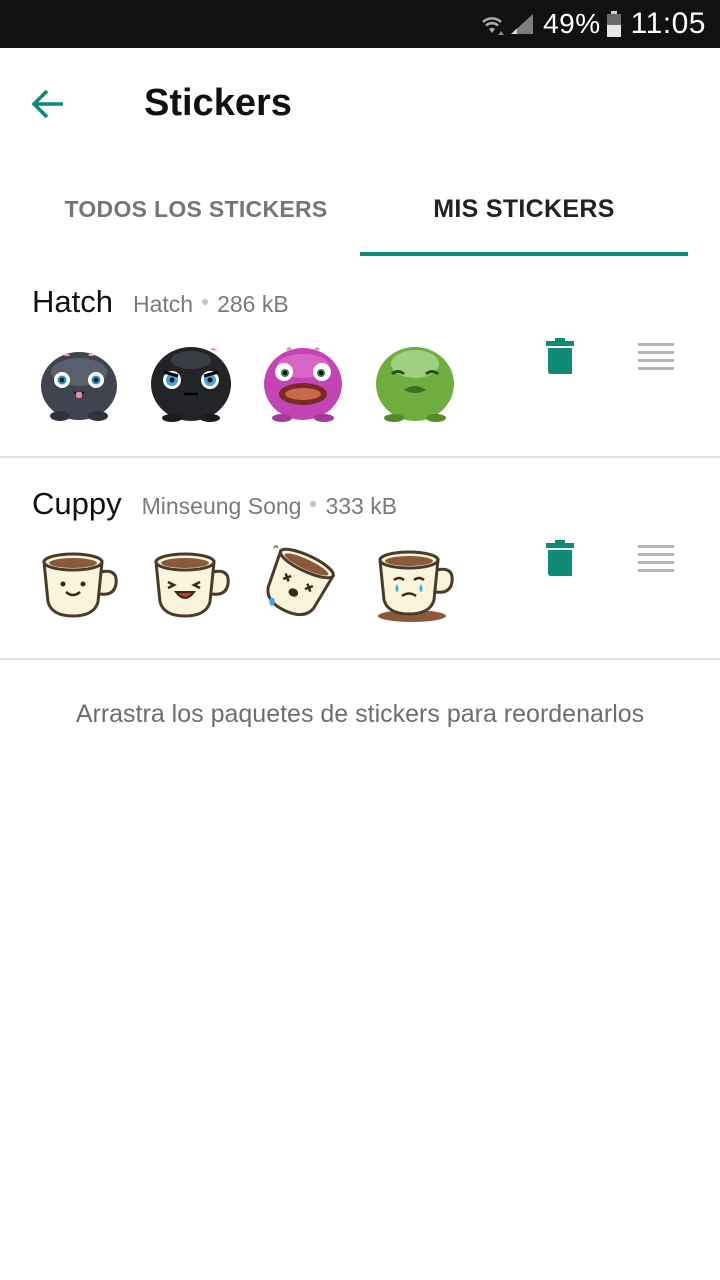  What do you see at coordinates (196, 209) in the screenshot?
I see `tab-all-stickers: TODOS LOS STICKERS` at bounding box center [196, 209].